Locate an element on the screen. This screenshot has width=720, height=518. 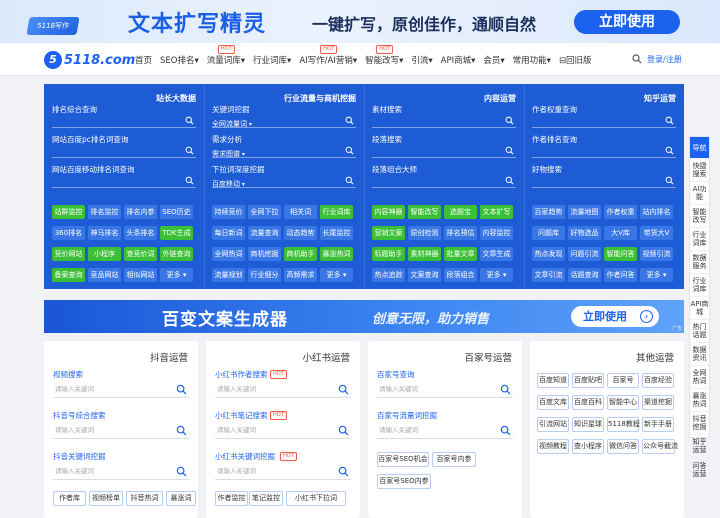
card-button: 百家号内参 is located at coordinates (454, 459).